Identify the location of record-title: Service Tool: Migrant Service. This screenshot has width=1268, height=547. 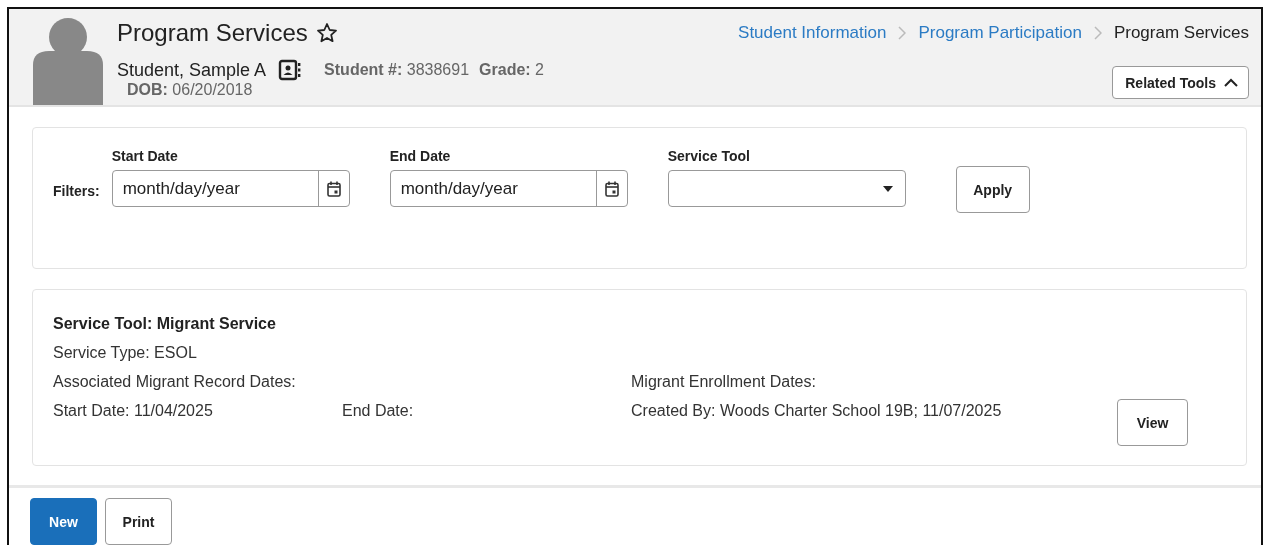
(165, 324).